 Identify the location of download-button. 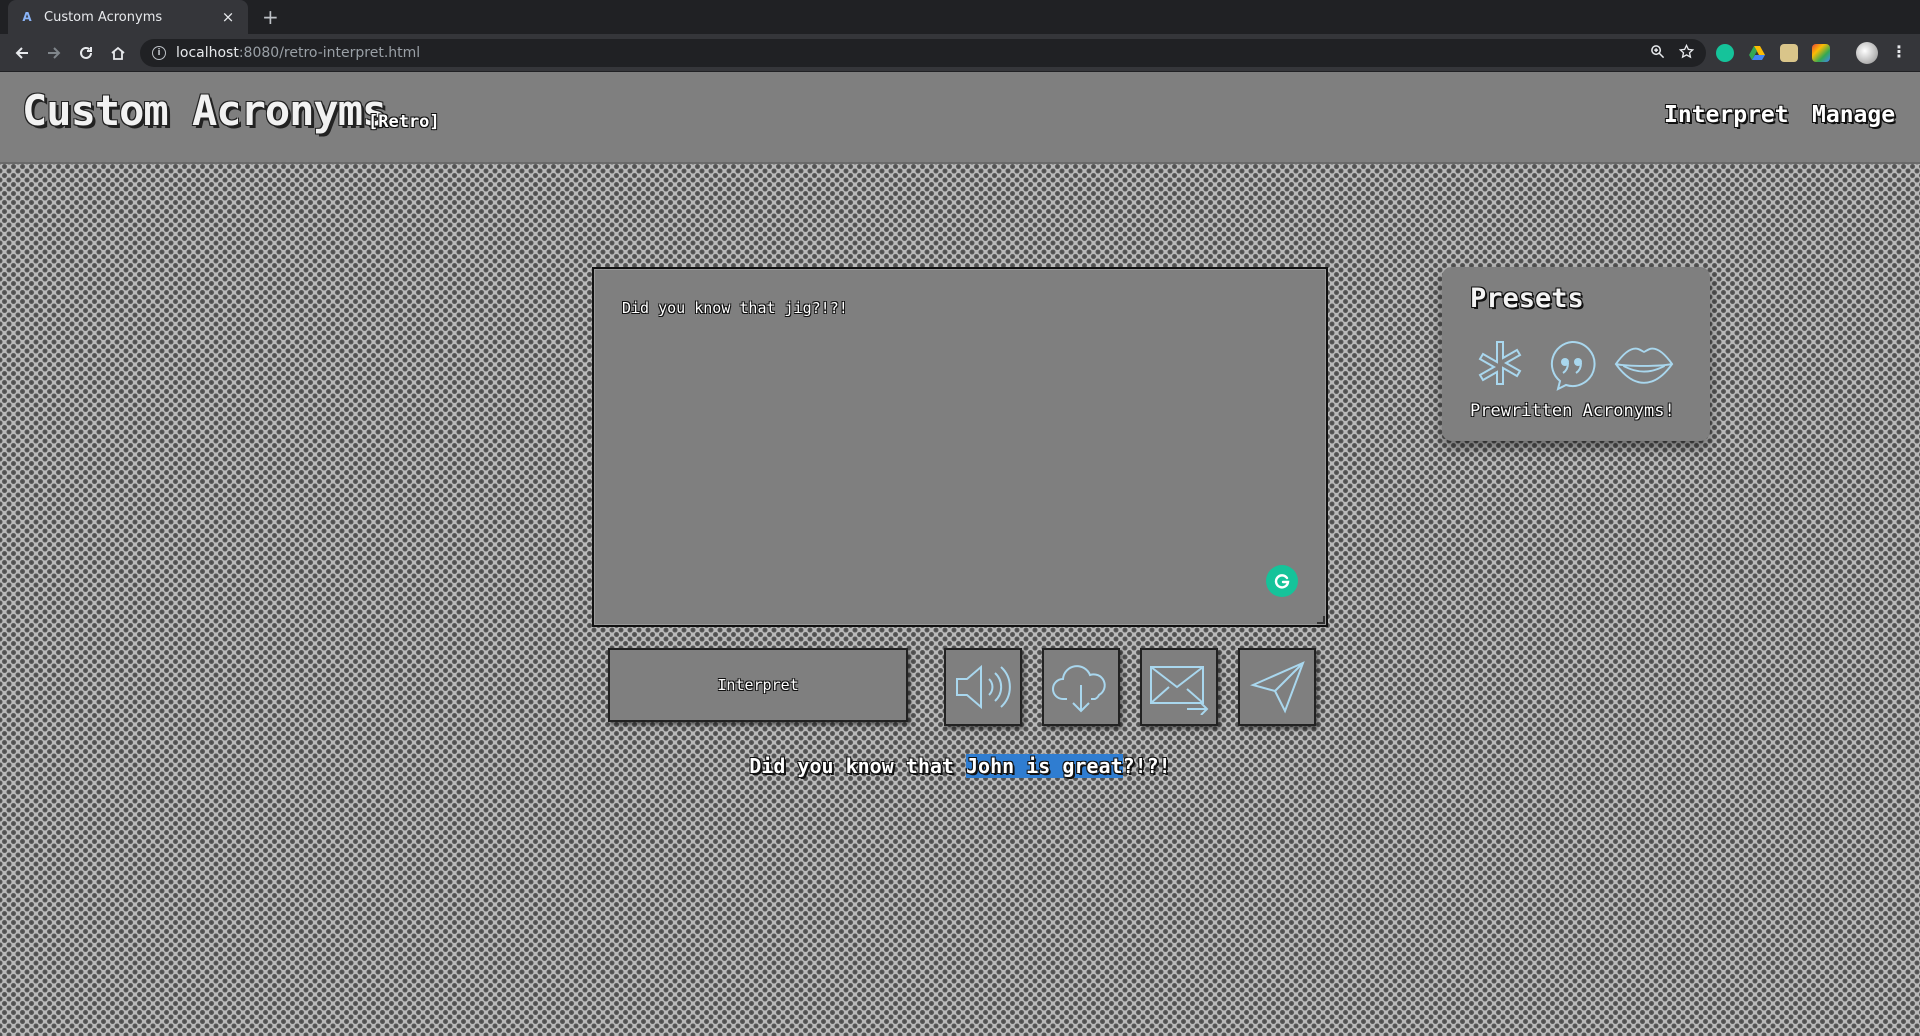
(1081, 687).